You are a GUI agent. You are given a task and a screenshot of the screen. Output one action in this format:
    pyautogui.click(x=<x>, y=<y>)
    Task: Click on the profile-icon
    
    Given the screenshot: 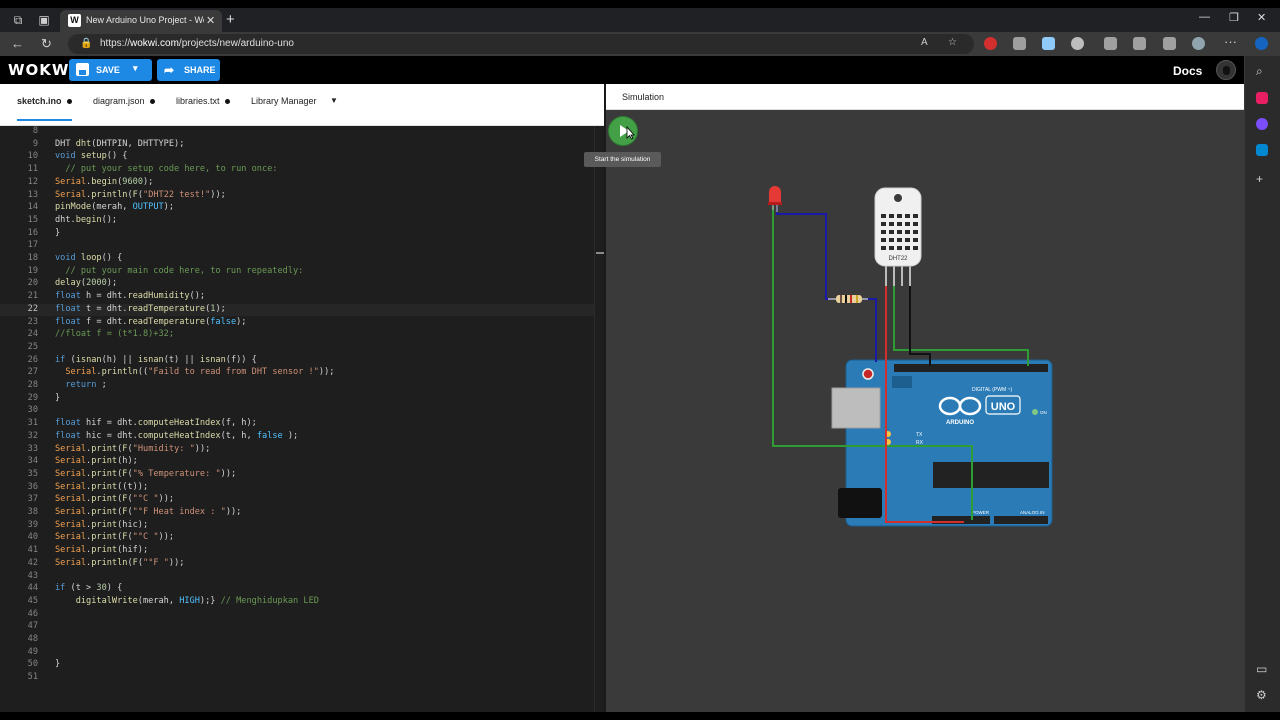 What is the action you would take?
    pyautogui.click(x=1198, y=43)
    